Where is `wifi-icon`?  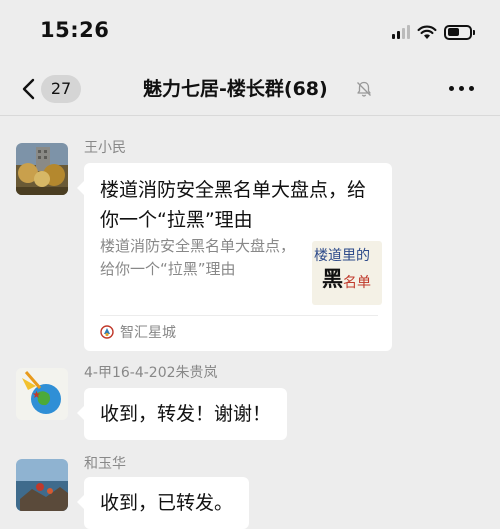 wifi-icon is located at coordinates (427, 32).